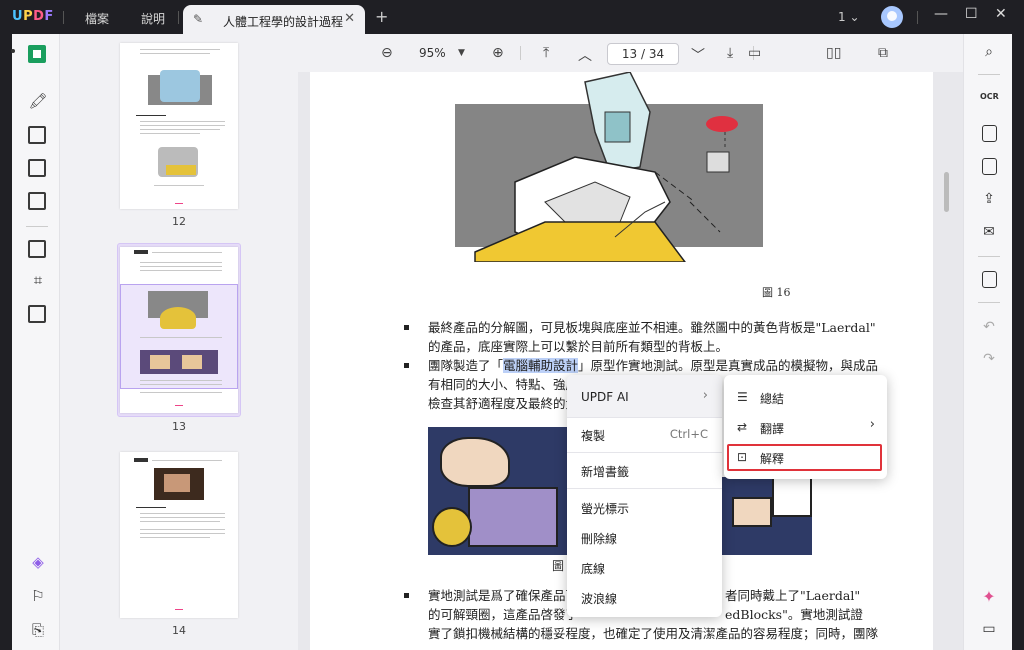 The height and width of the screenshot is (650, 1024). Describe the element at coordinates (546, 53) in the screenshot. I see `first-page-icon: ⤒` at that location.